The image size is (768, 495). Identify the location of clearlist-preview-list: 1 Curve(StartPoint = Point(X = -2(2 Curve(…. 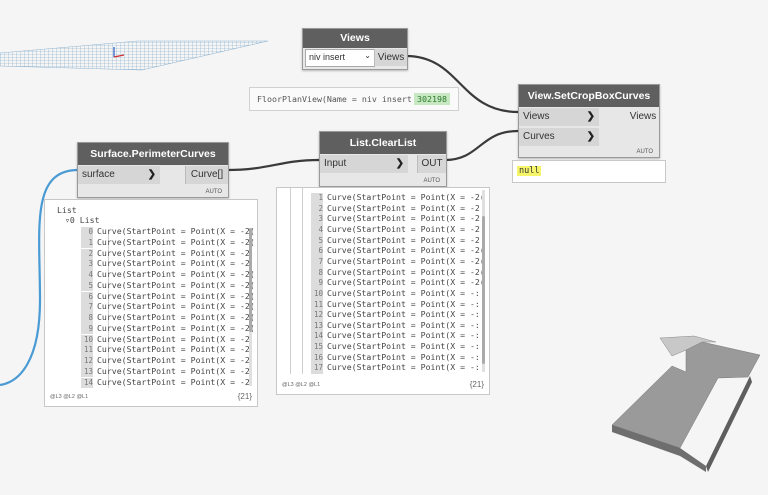
(383, 291).